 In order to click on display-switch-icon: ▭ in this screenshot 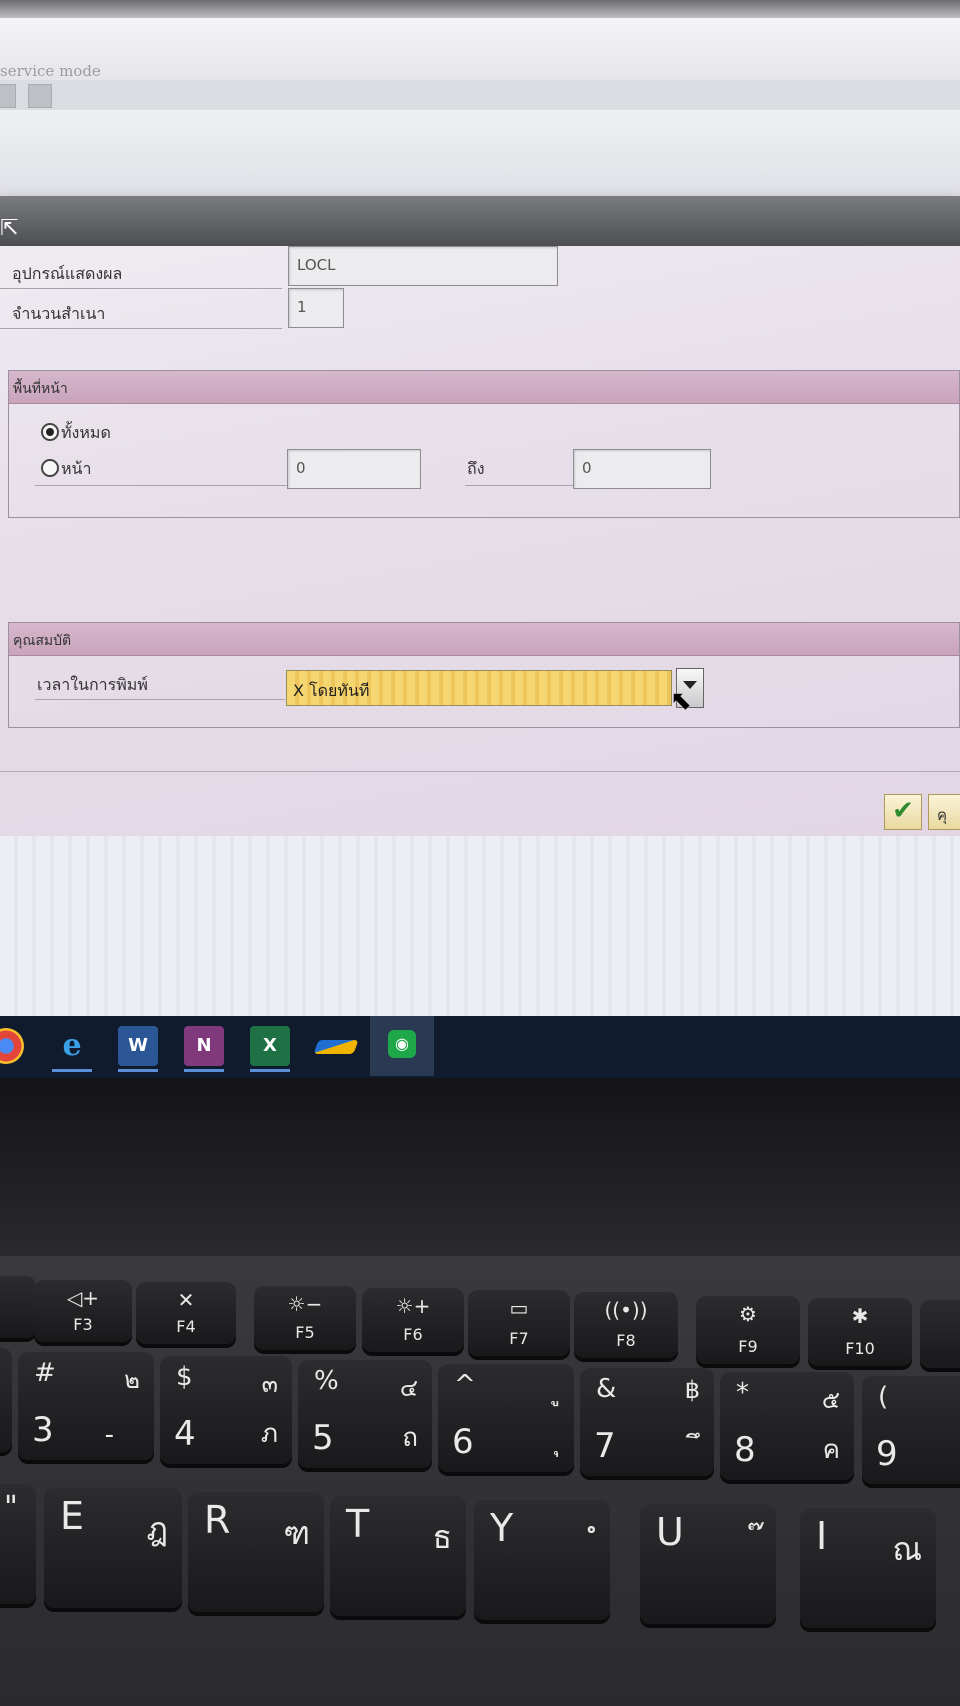, I will do `click(519, 1308)`.